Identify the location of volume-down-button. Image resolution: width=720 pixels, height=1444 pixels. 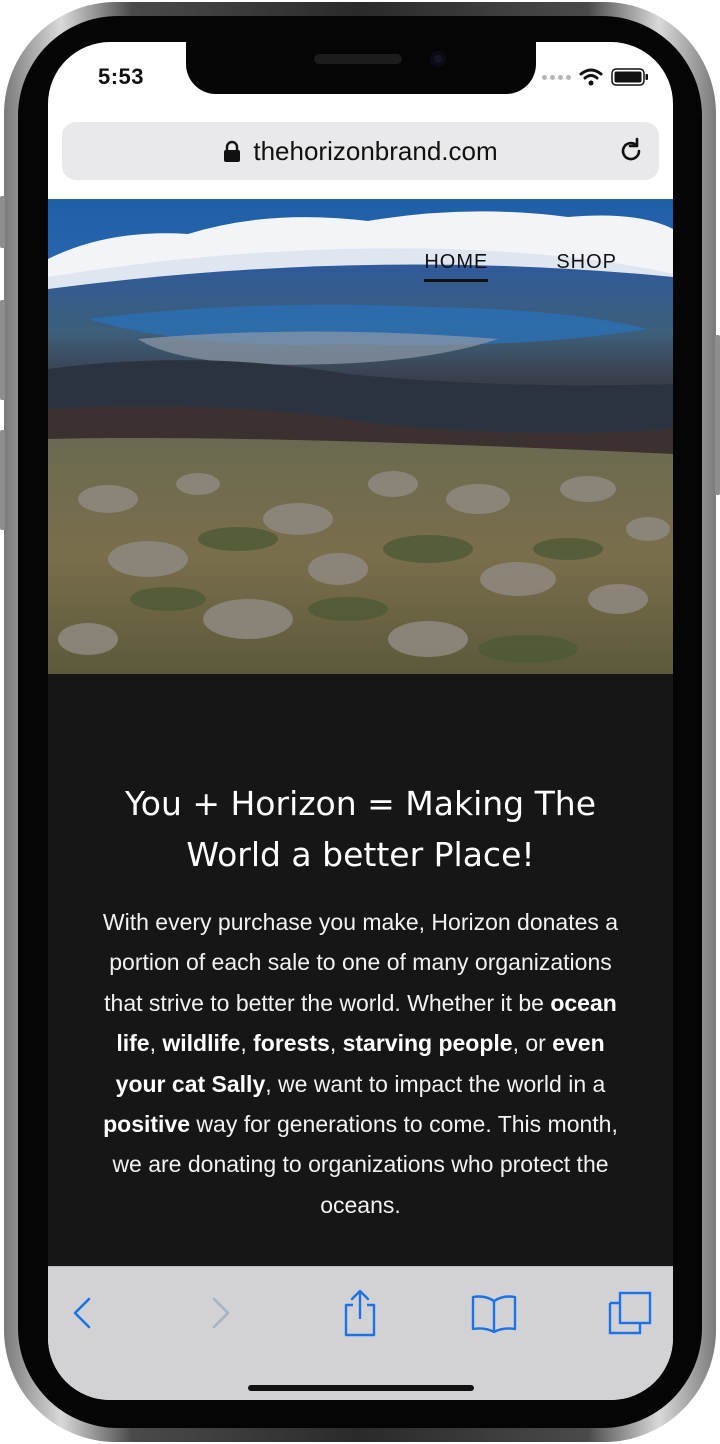
(2, 480).